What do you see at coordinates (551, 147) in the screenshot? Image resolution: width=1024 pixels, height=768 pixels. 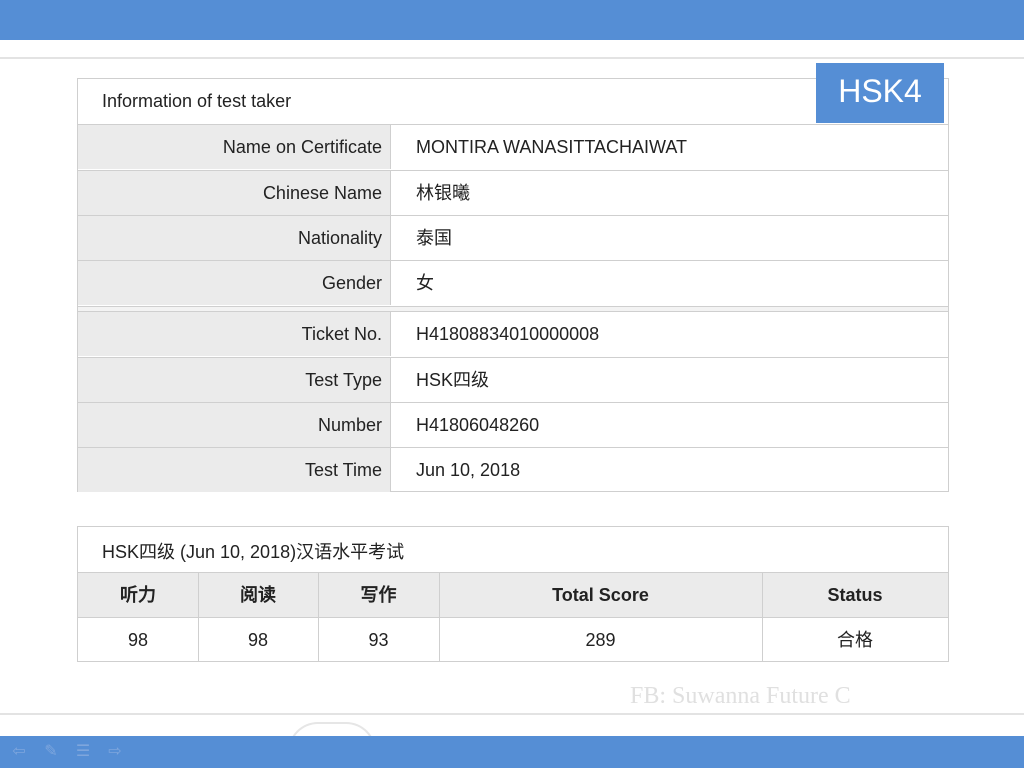 I see `info-value: MONTIRA WANASITTACHAIWAT` at bounding box center [551, 147].